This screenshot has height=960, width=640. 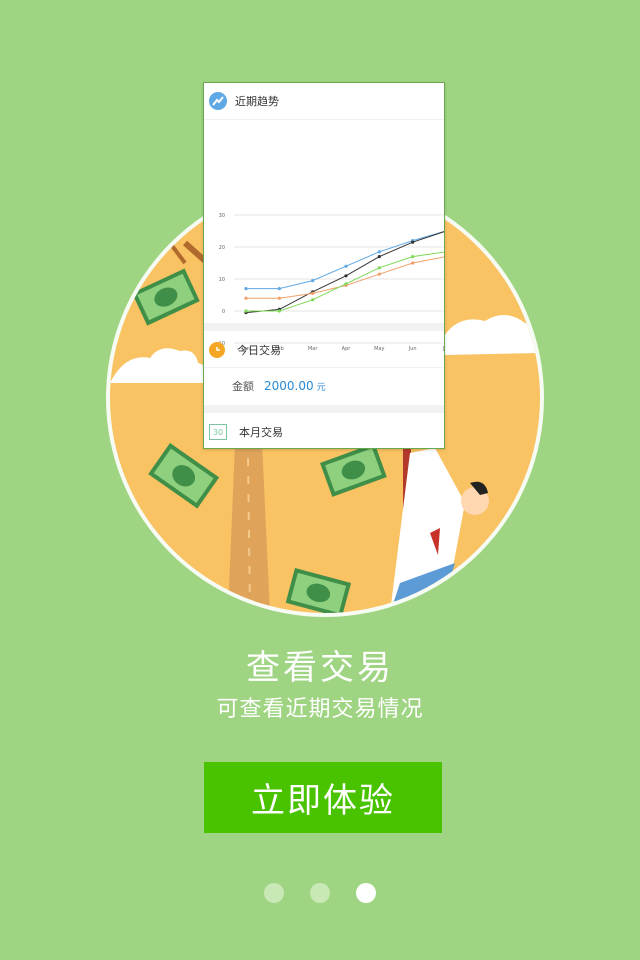 I want to click on month-title: 本月交易, so click(x=261, y=432).